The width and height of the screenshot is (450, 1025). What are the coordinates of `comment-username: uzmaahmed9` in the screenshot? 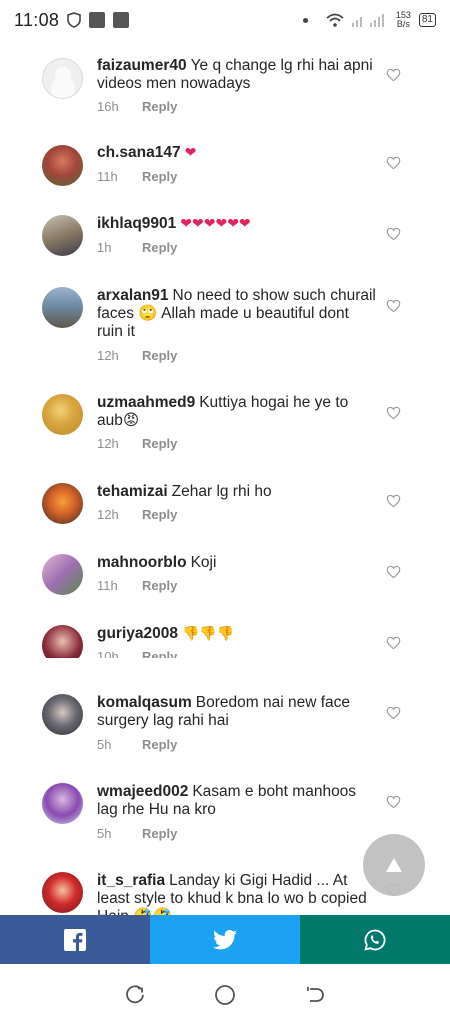 It's located at (146, 402).